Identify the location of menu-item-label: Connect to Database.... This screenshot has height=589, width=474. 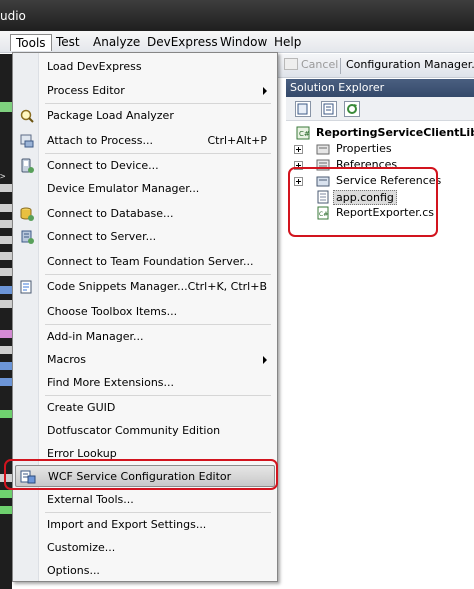
(110, 213).